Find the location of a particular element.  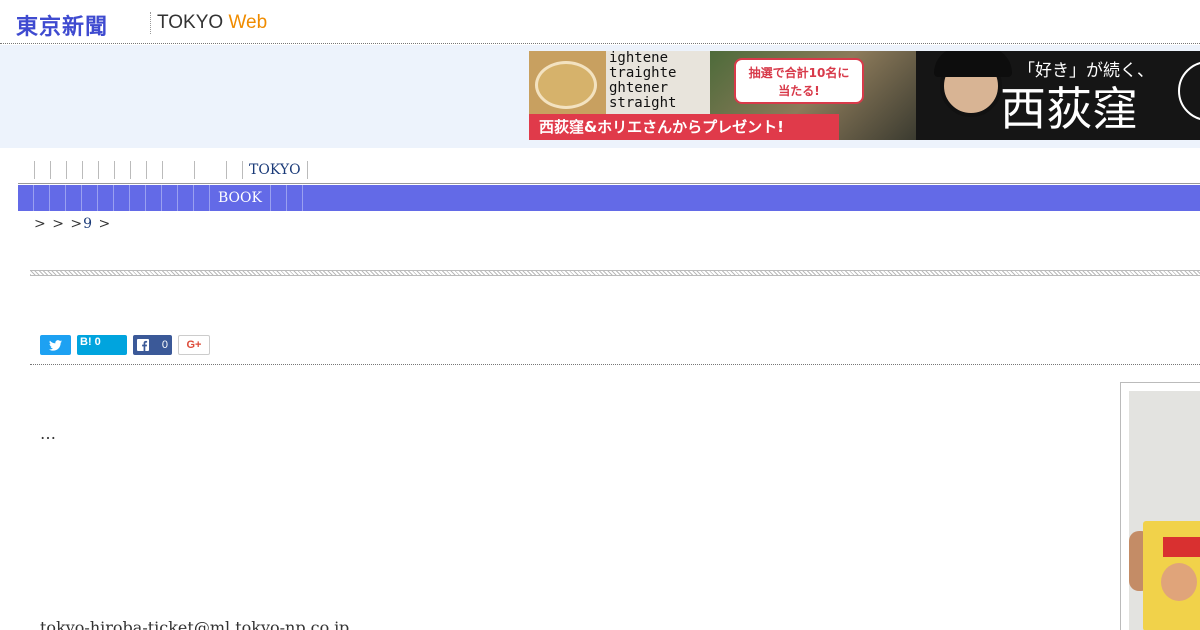

hatena-icon: B! is located at coordinates (86, 342).